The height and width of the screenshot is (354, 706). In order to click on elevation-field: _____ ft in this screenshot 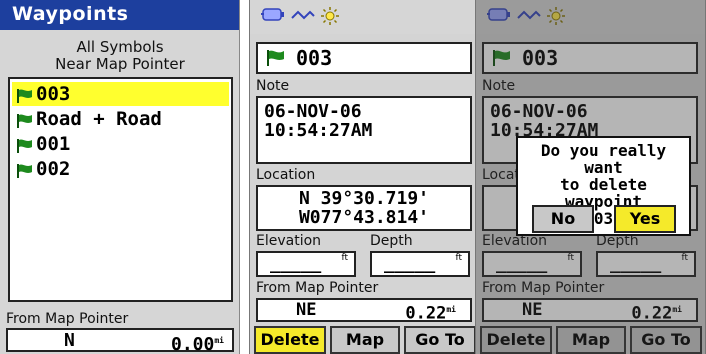, I will do `click(306, 264)`.